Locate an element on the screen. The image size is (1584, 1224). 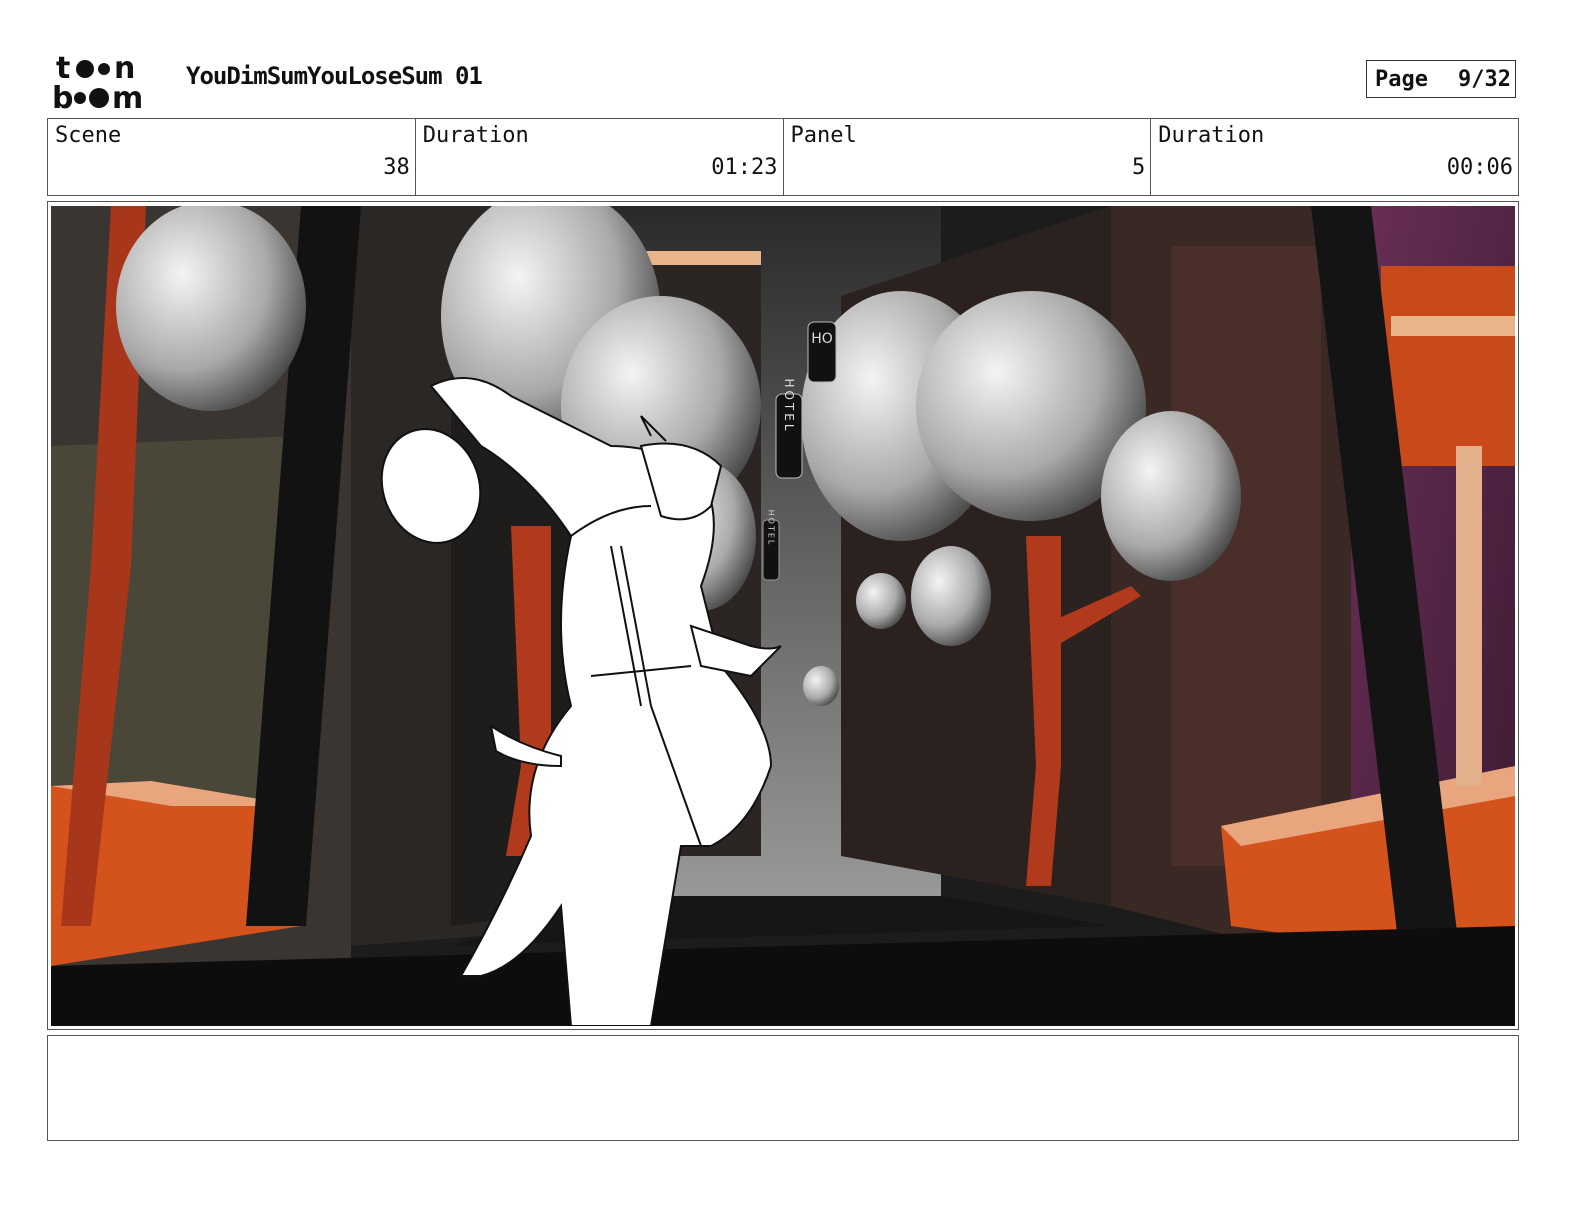
panel-label: Panel is located at coordinates (823, 135).